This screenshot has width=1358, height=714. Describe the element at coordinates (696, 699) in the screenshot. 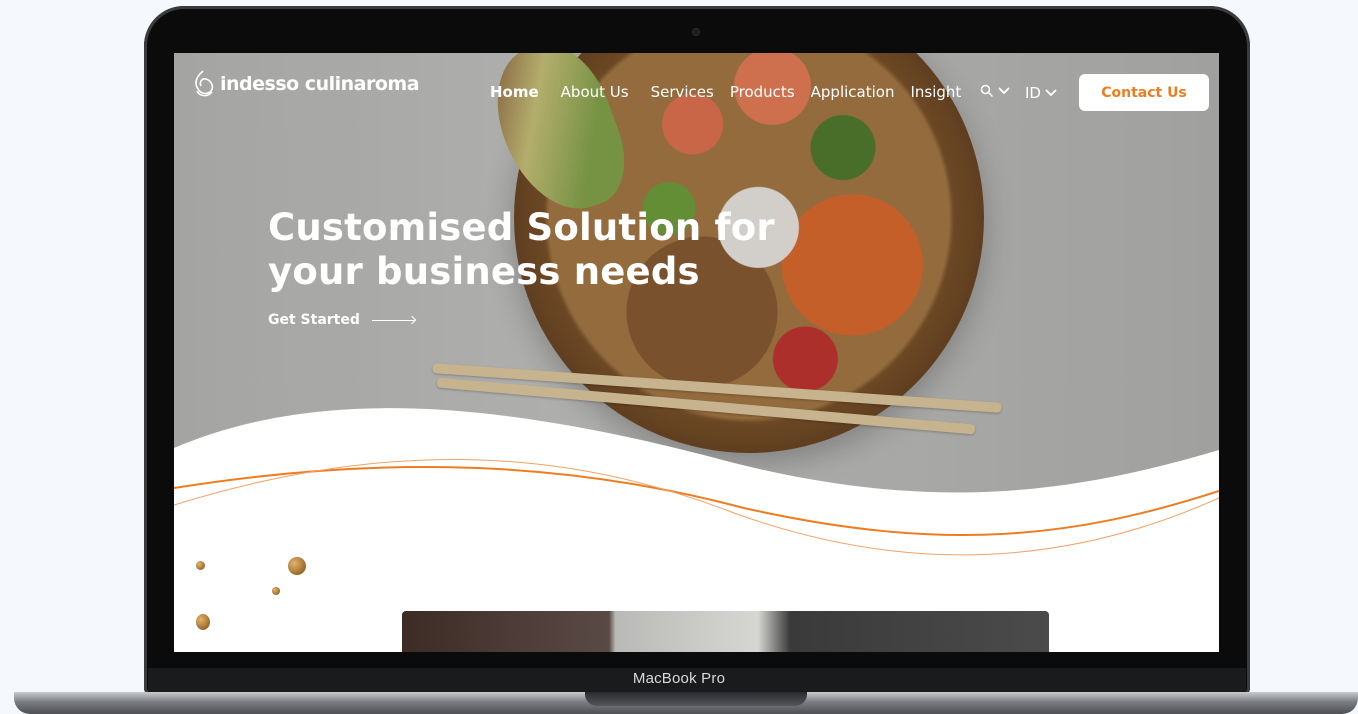

I see `laptop-opening-notch` at that location.